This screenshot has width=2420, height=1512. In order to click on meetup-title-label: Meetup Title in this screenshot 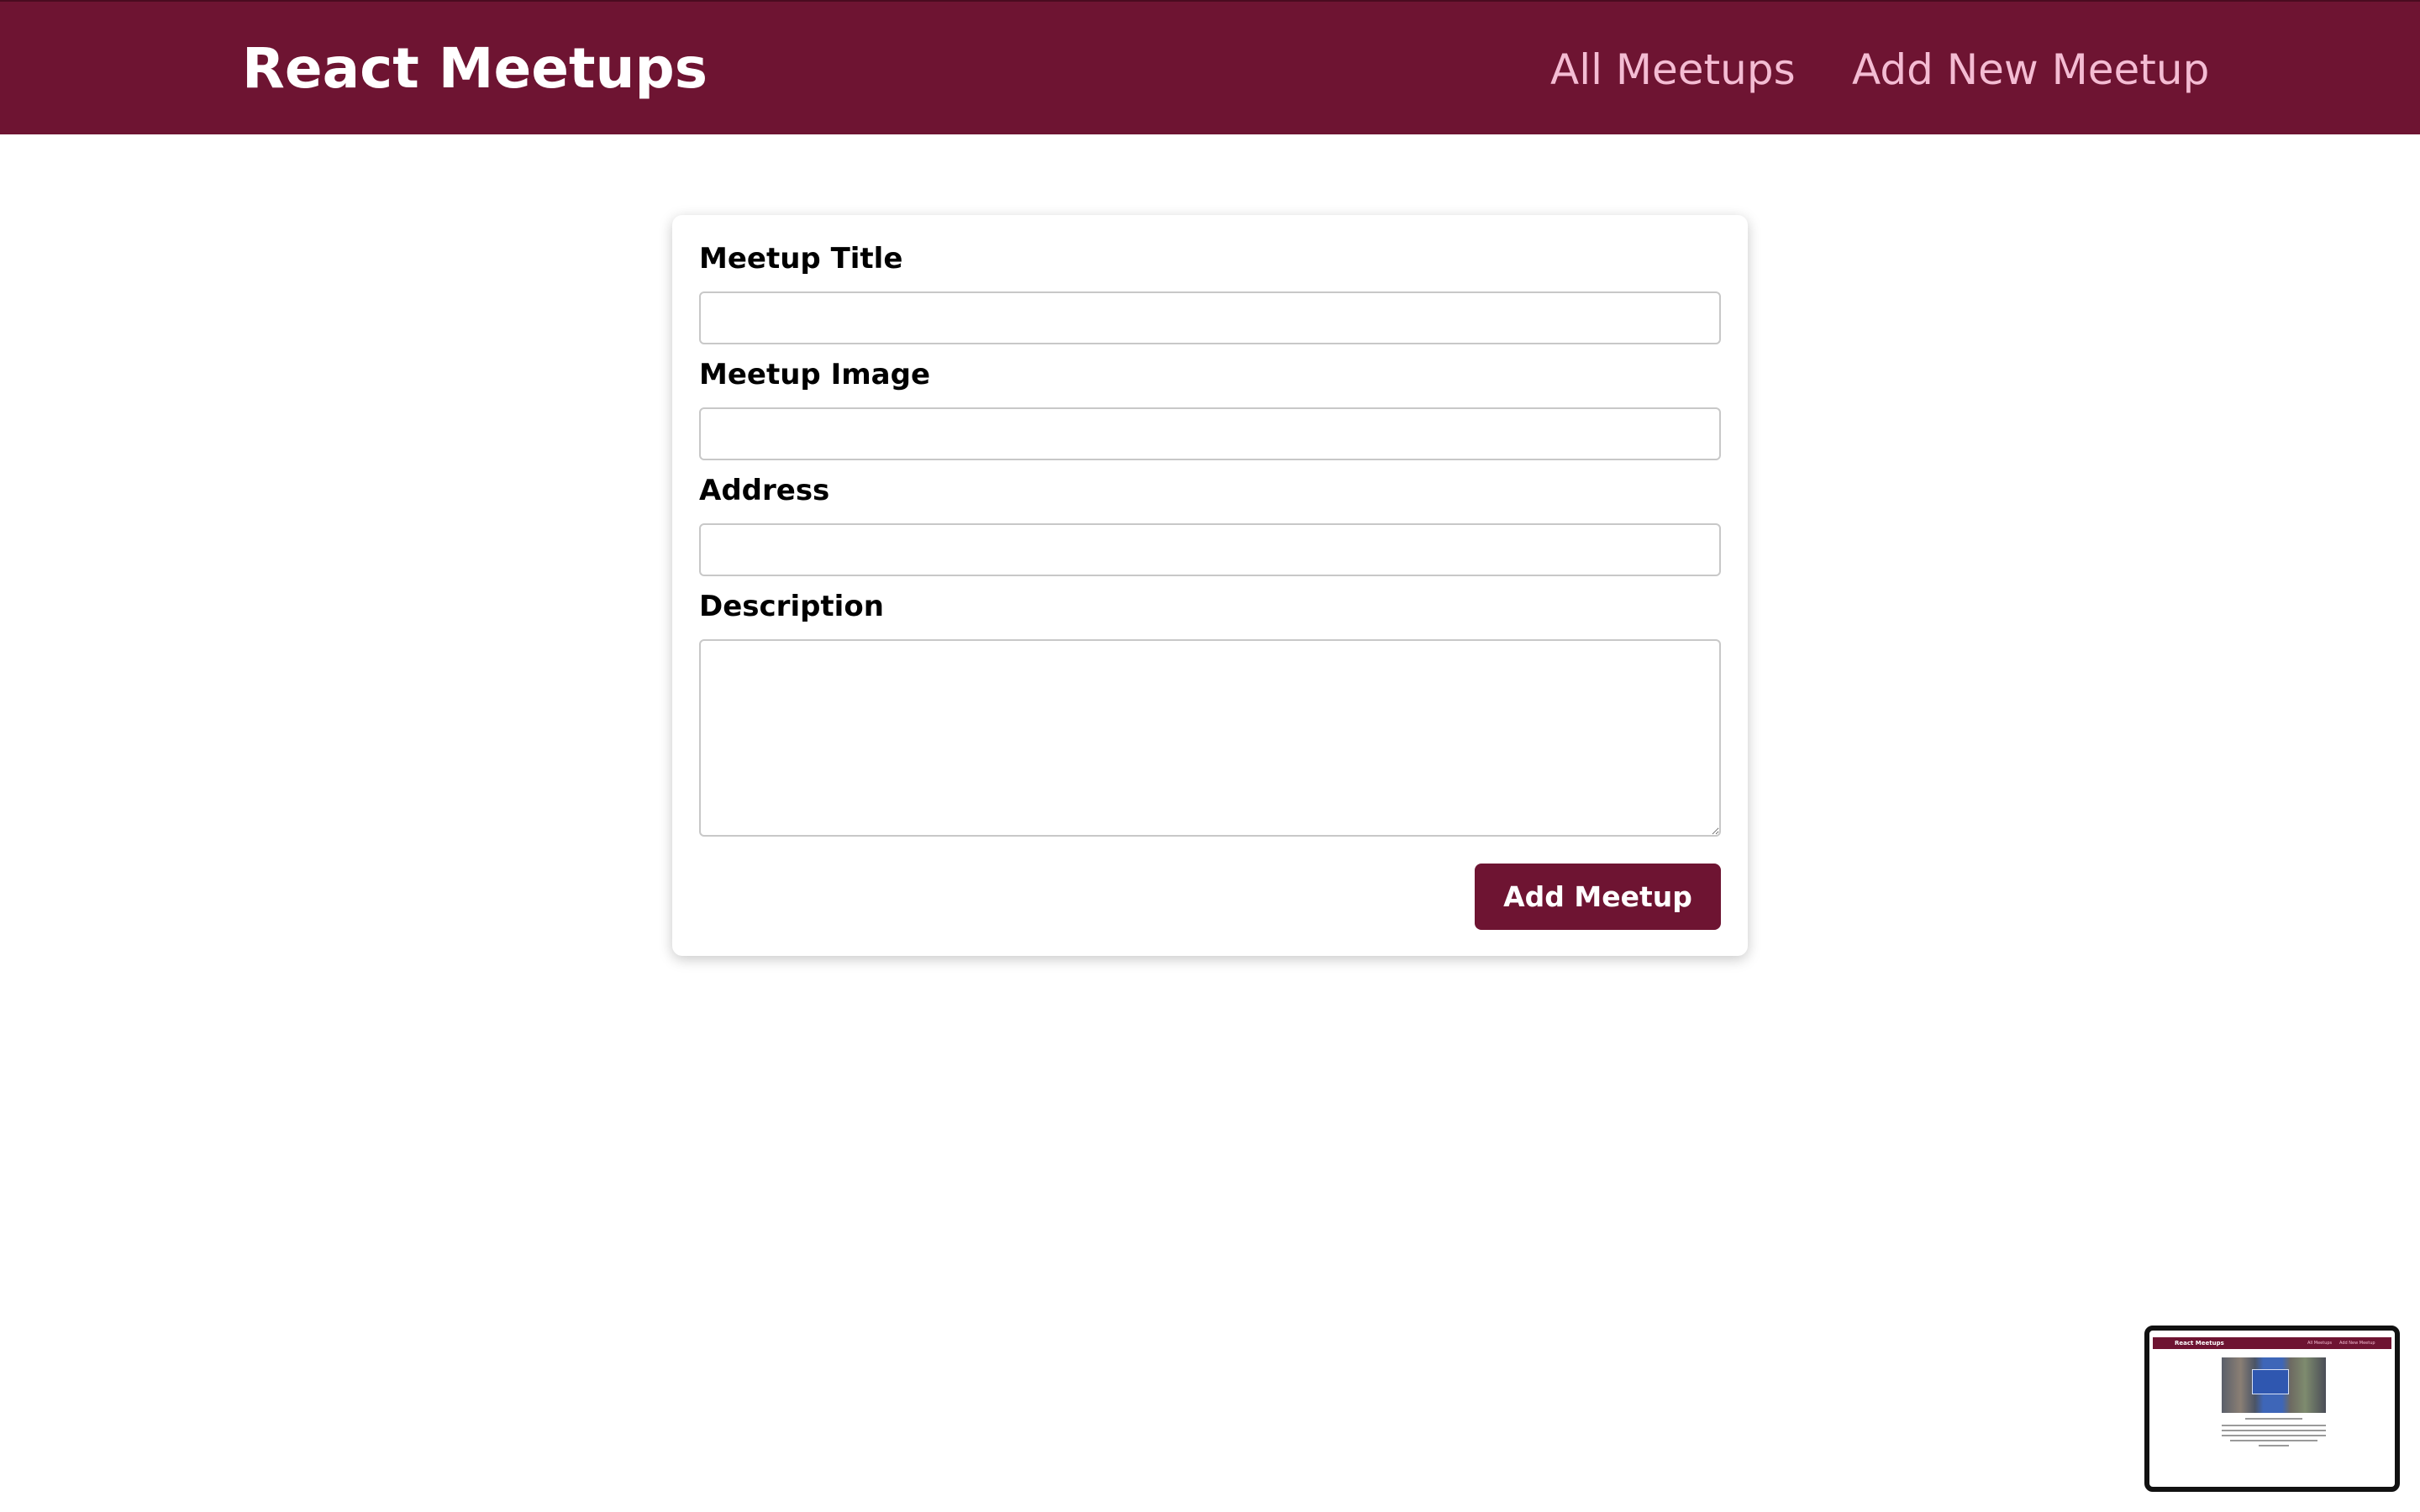, I will do `click(801, 259)`.